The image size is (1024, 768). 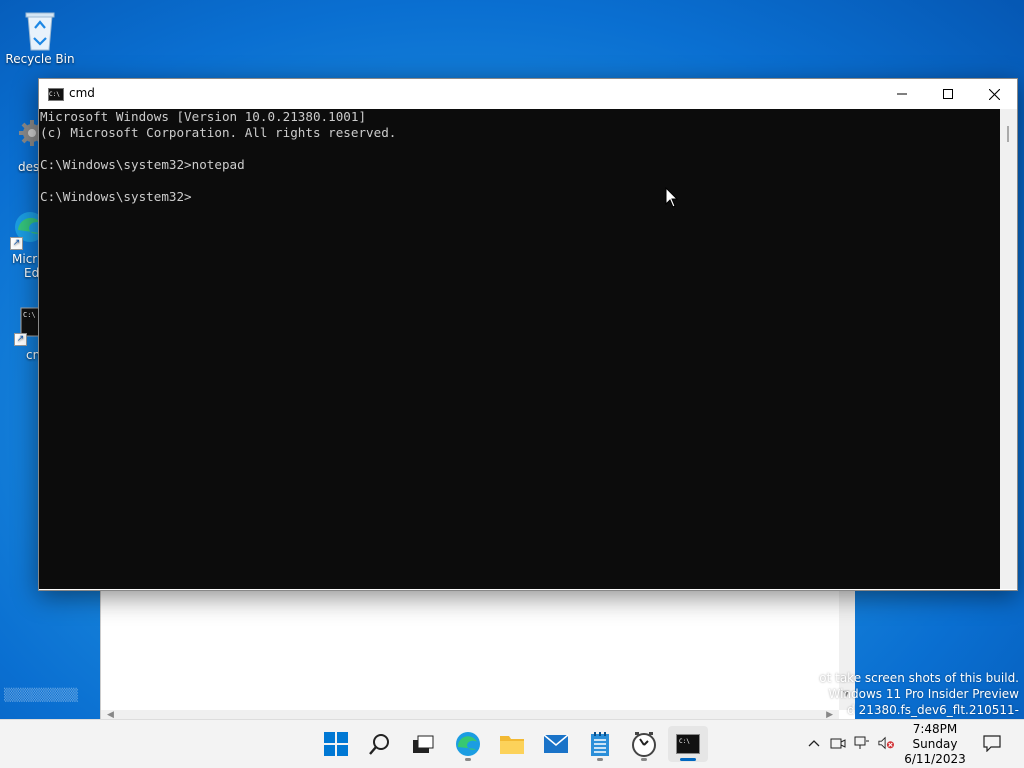 I want to click on edge-taskbar-button, so click(x=468, y=744).